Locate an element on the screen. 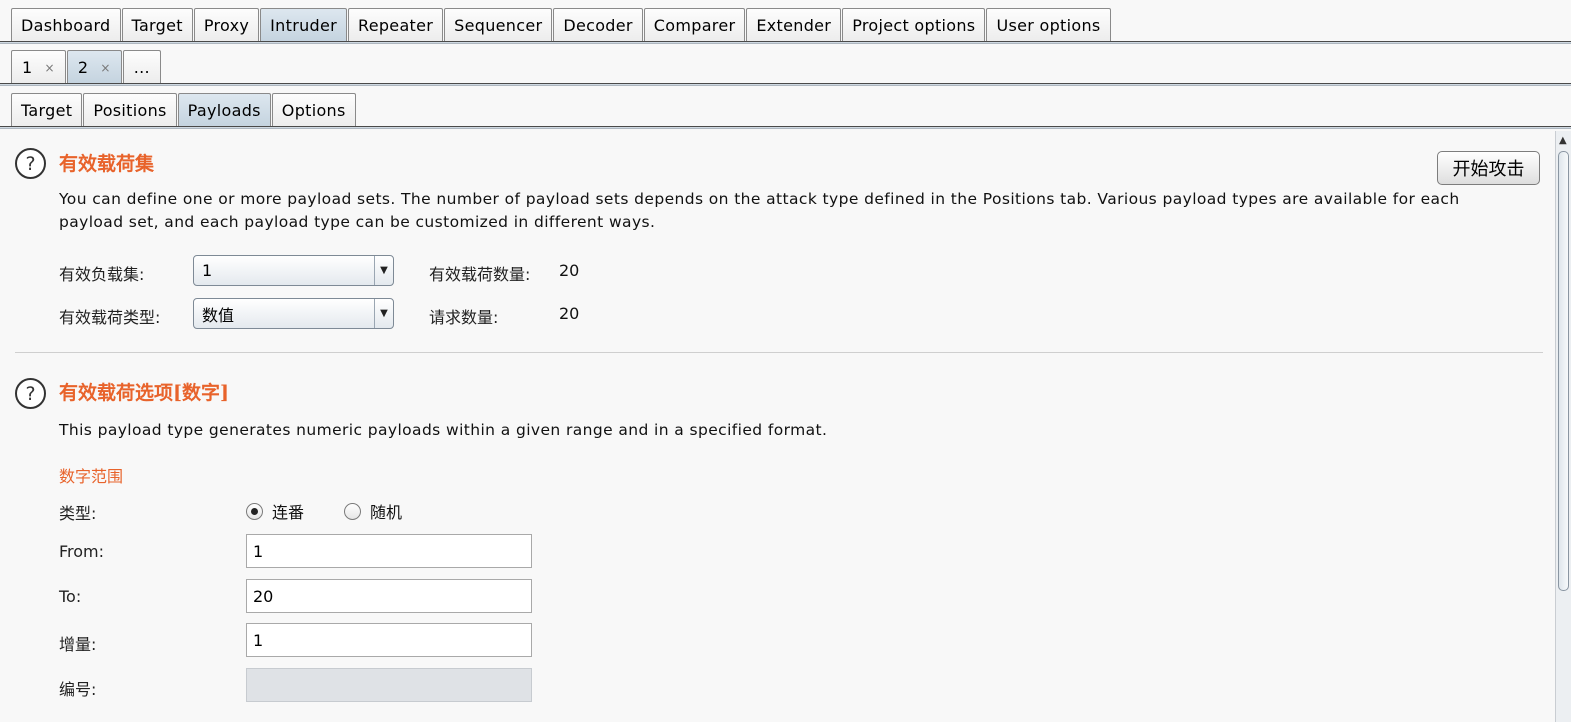 This screenshot has width=1571, height=722. scrollbar-thumb is located at coordinates (1563, 371).